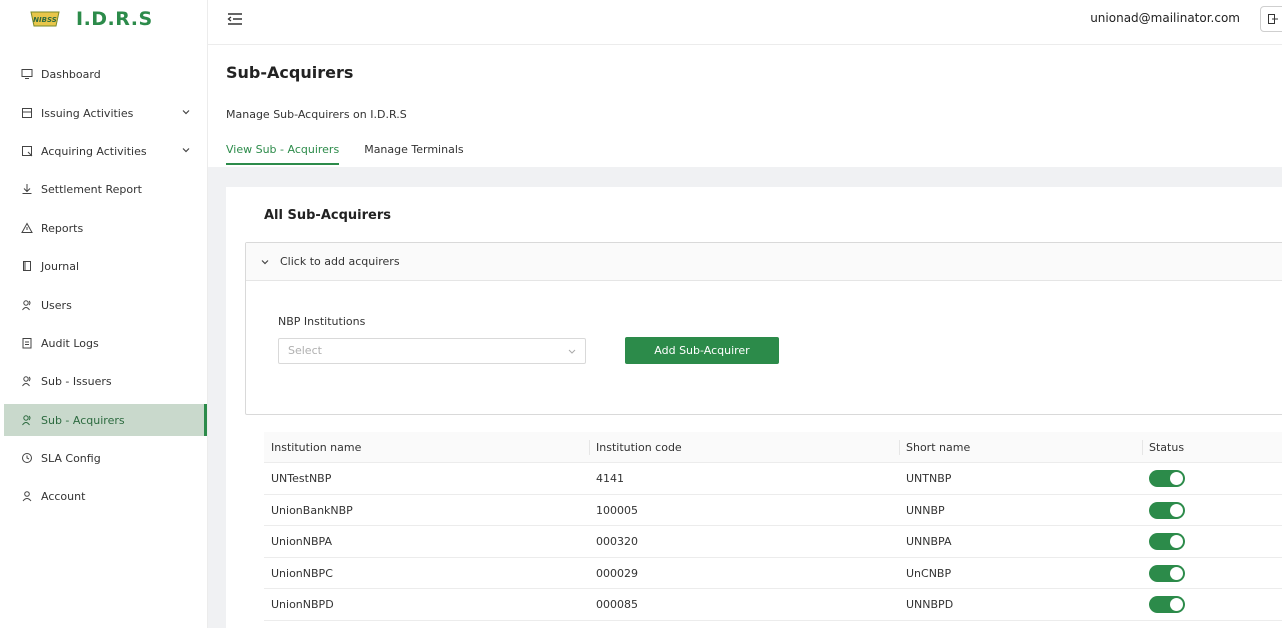  What do you see at coordinates (1212, 447) in the screenshot?
I see `column-header-status: Status` at bounding box center [1212, 447].